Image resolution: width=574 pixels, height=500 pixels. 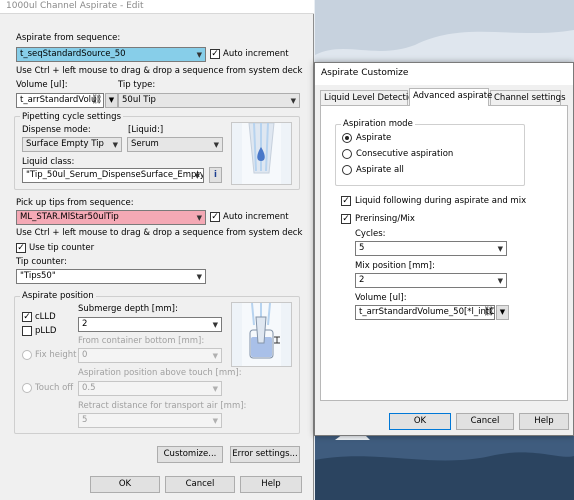 I want to click on mix-volume-label: Volume [ul]:, so click(x=381, y=298).